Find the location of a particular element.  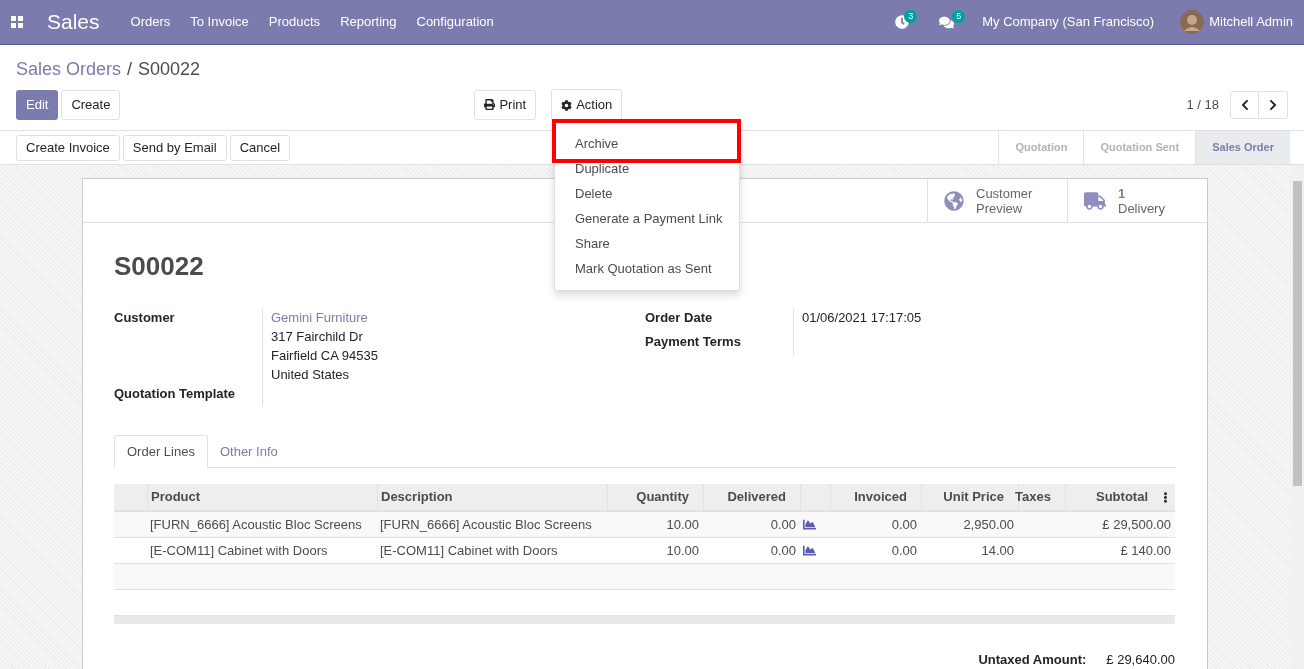

column-header: Delivered is located at coordinates (751, 497).